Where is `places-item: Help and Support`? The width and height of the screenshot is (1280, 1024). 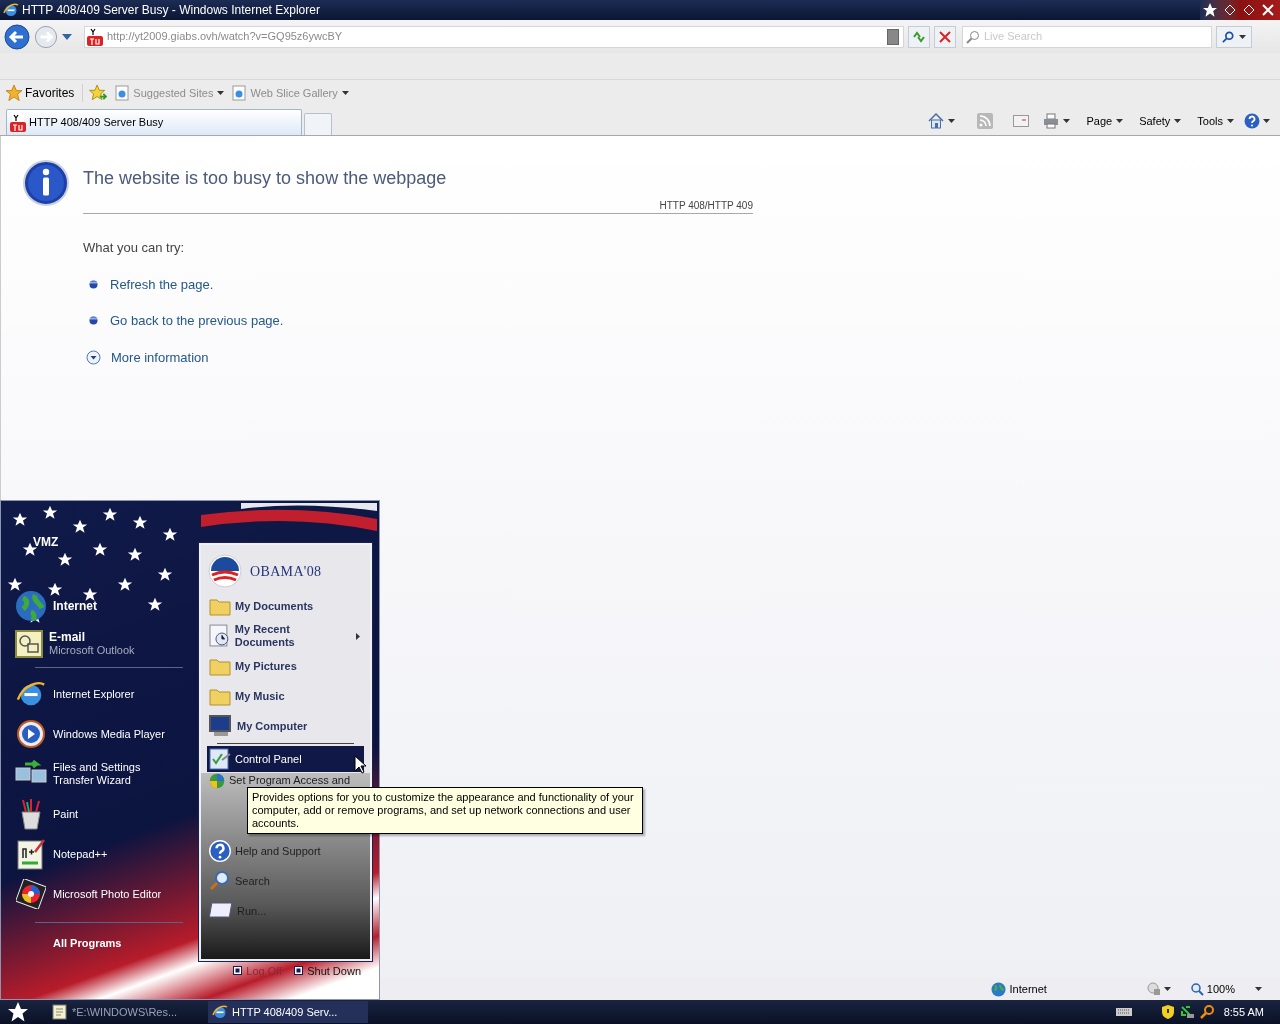 places-item: Help and Support is located at coordinates (285, 851).